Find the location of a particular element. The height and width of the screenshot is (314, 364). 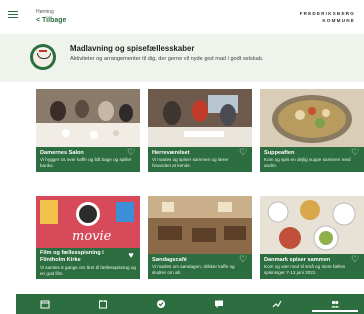

people-icon is located at coordinates (335, 304).